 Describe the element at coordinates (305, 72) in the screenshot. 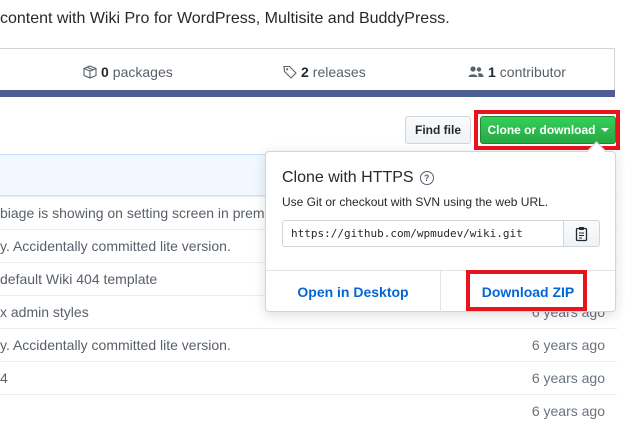

I see `releases-count: 2` at that location.